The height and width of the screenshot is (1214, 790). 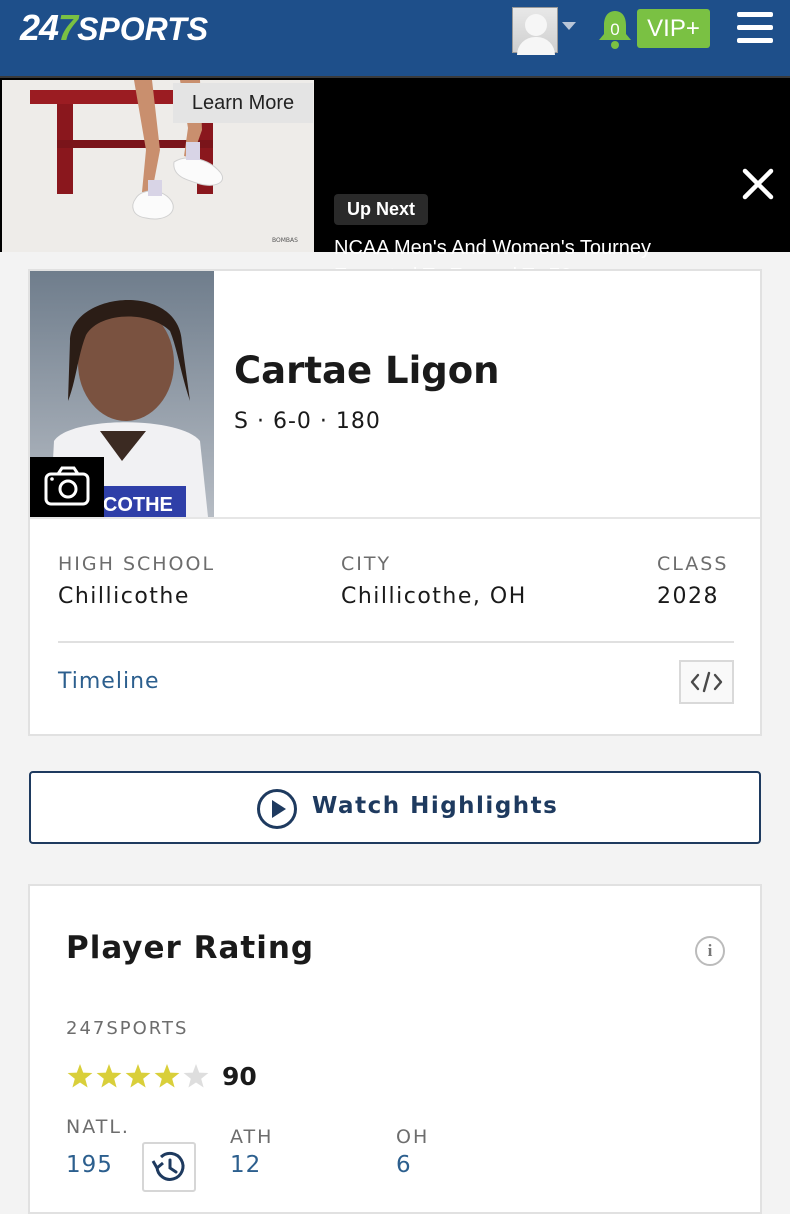 I want to click on position-rank-label: ATH, so click(x=252, y=1137).